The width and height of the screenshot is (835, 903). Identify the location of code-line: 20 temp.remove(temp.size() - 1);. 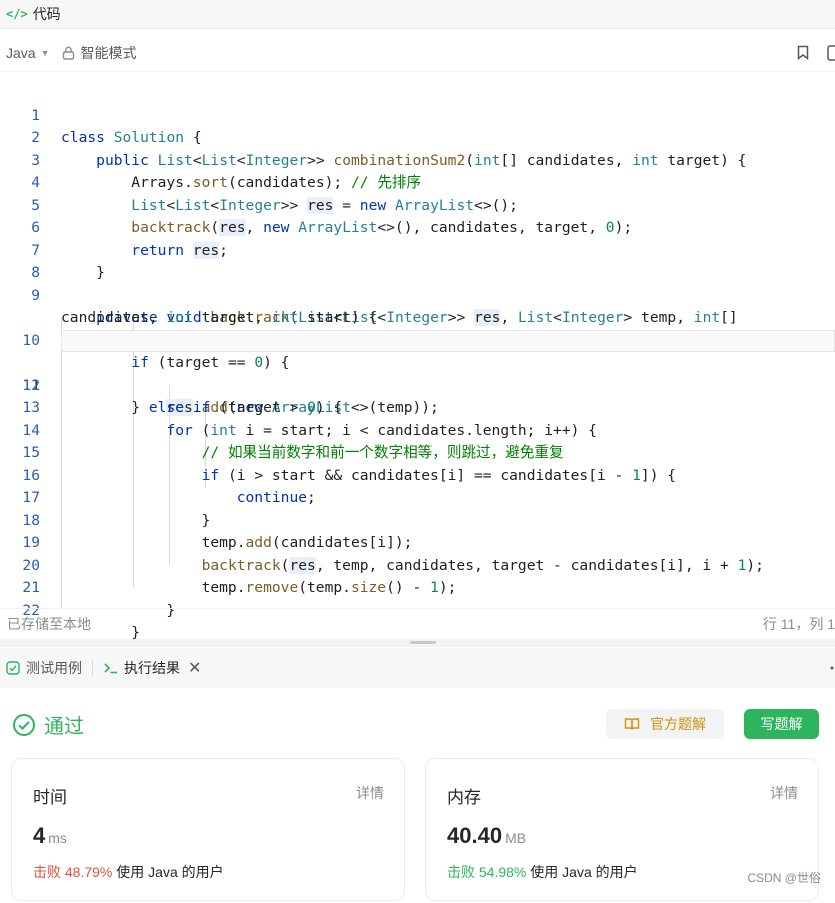
(417, 564).